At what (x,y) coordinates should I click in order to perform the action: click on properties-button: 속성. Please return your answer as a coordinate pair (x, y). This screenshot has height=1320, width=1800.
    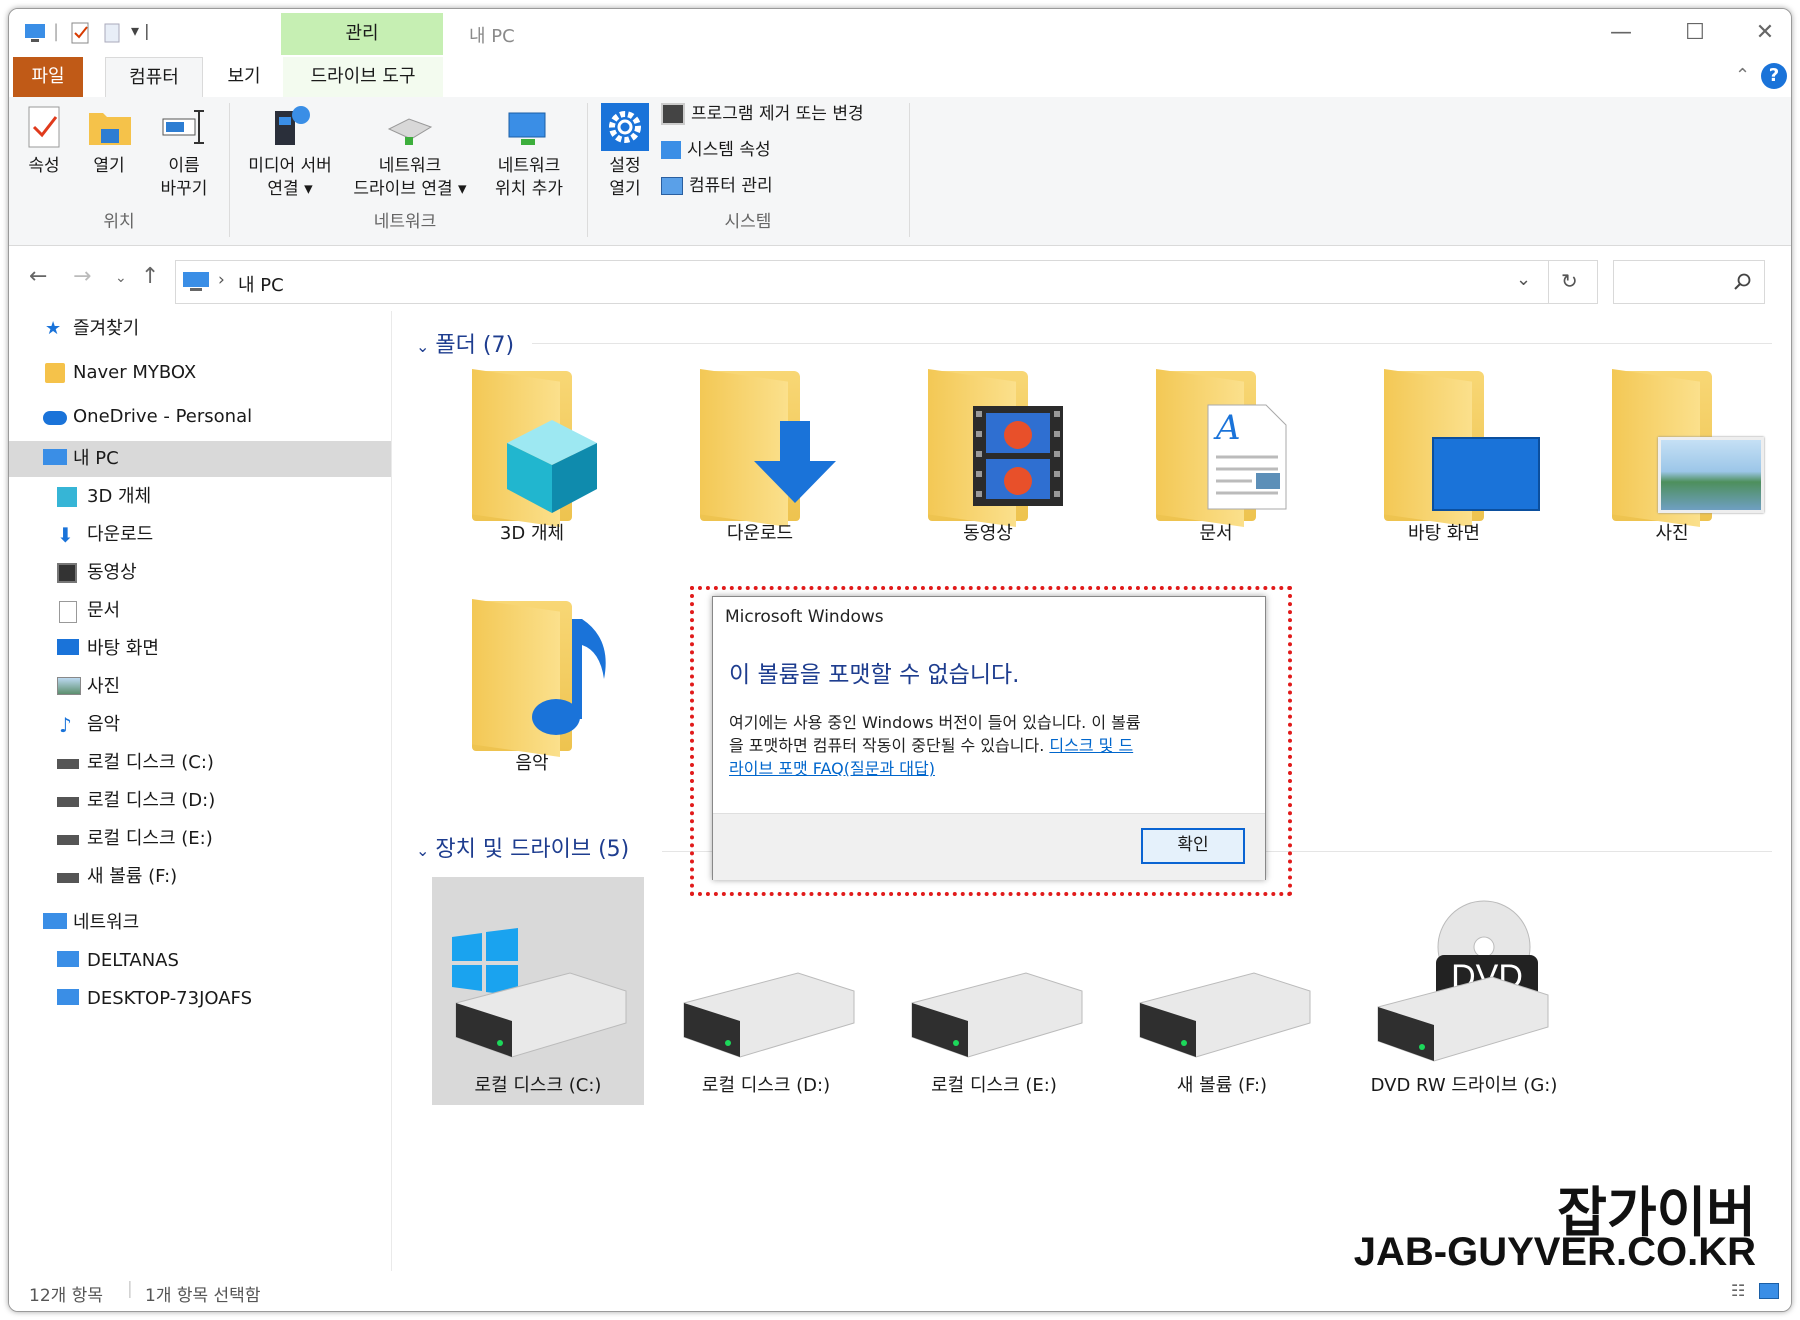
    Looking at the image, I should click on (44, 153).